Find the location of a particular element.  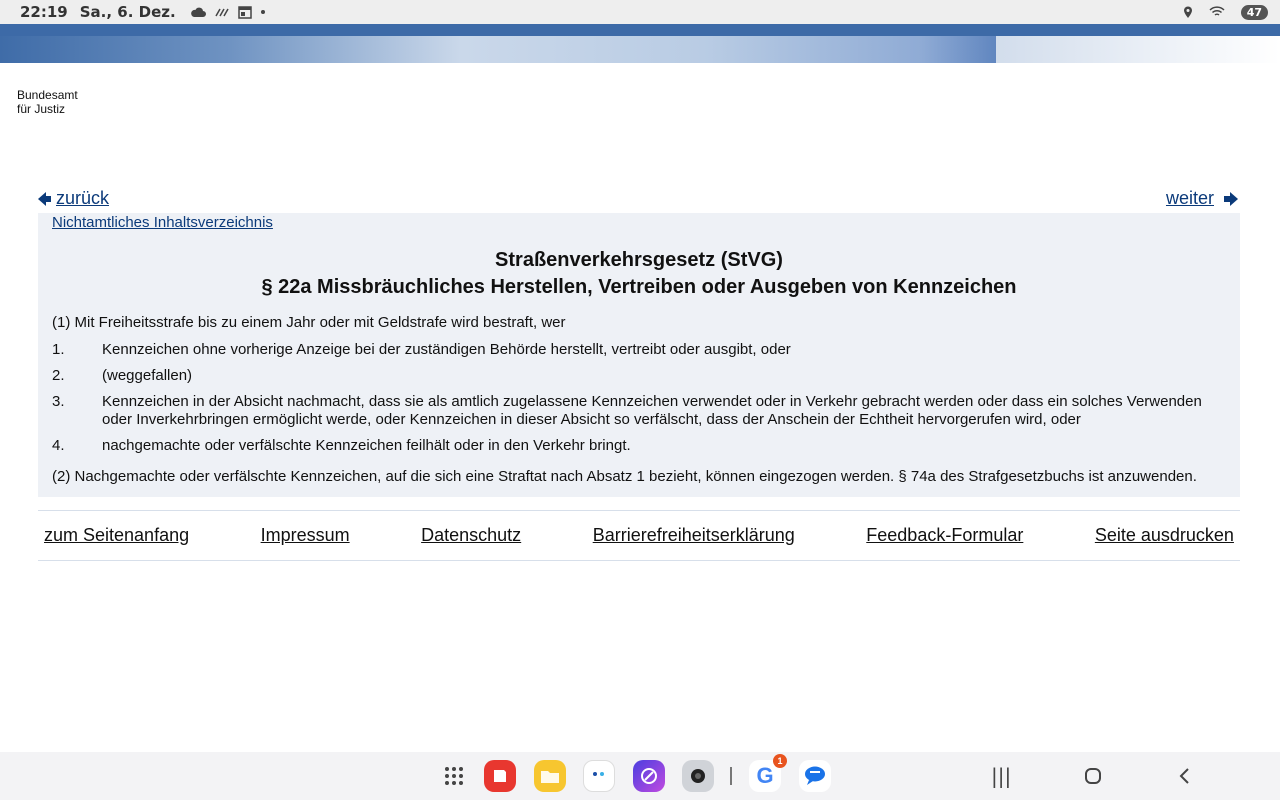

location-icon is located at coordinates (1188, 12).